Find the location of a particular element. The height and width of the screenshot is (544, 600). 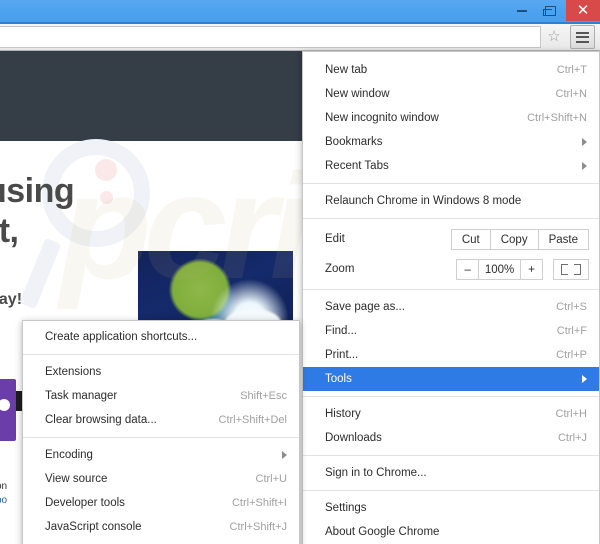

magnifier-dot-large is located at coordinates (106, 170).